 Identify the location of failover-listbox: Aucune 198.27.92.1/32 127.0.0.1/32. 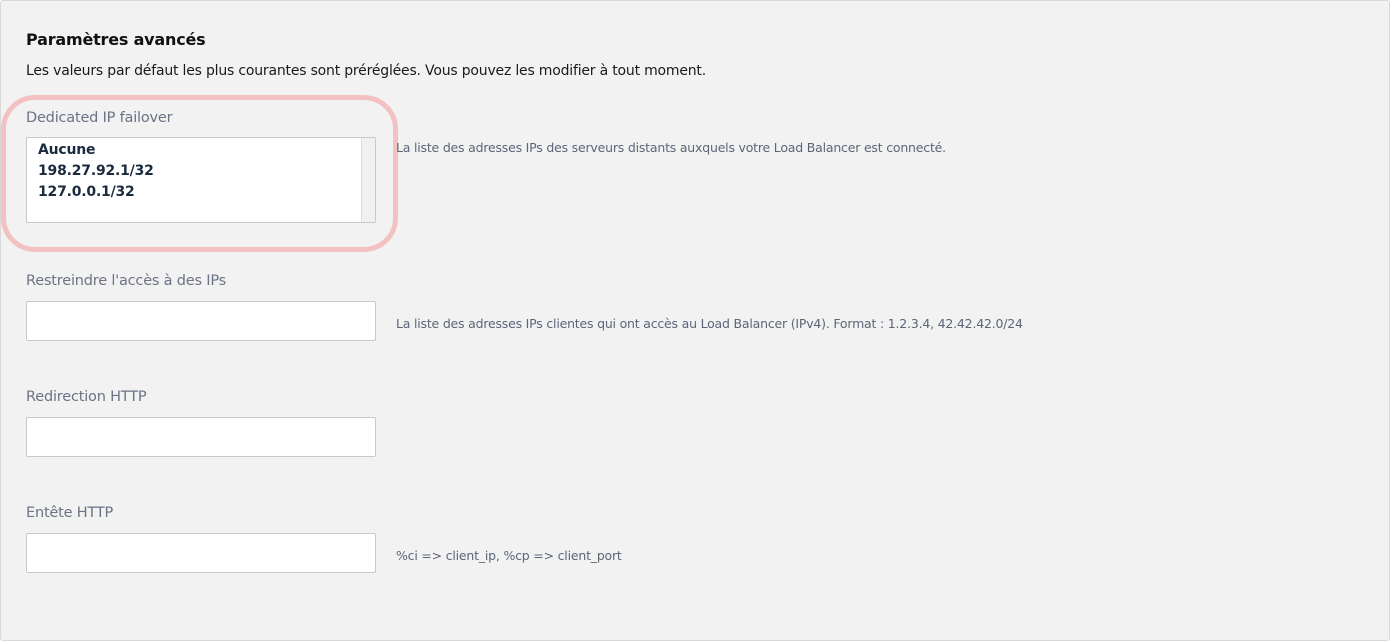
(201, 180).